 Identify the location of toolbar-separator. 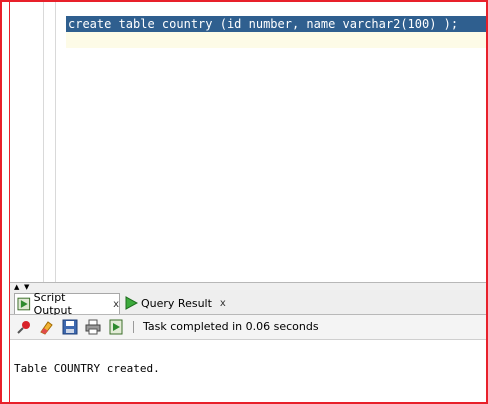
(133, 327).